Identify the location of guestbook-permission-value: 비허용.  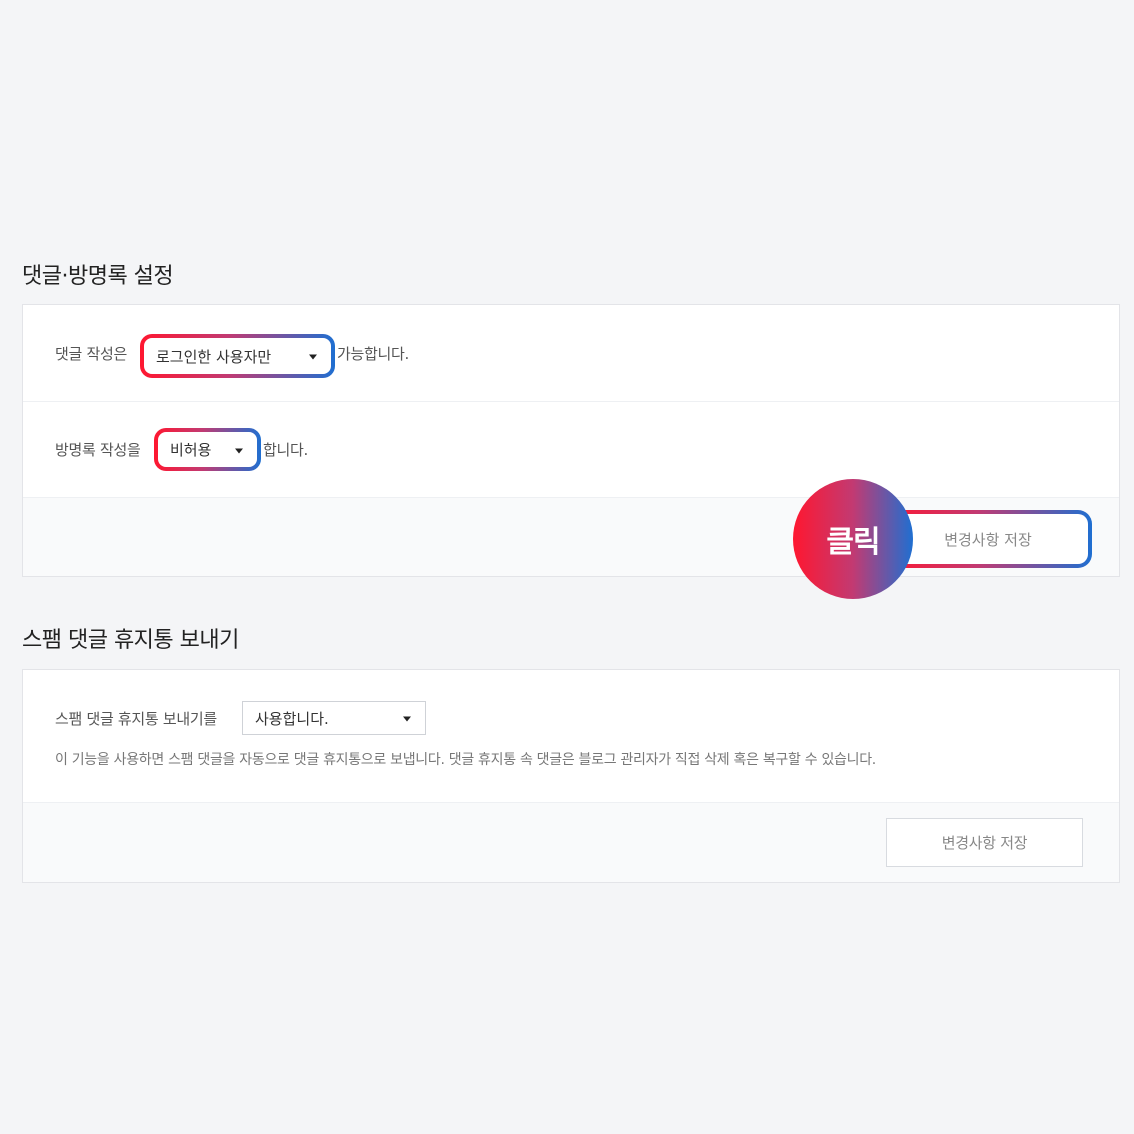
(191, 450).